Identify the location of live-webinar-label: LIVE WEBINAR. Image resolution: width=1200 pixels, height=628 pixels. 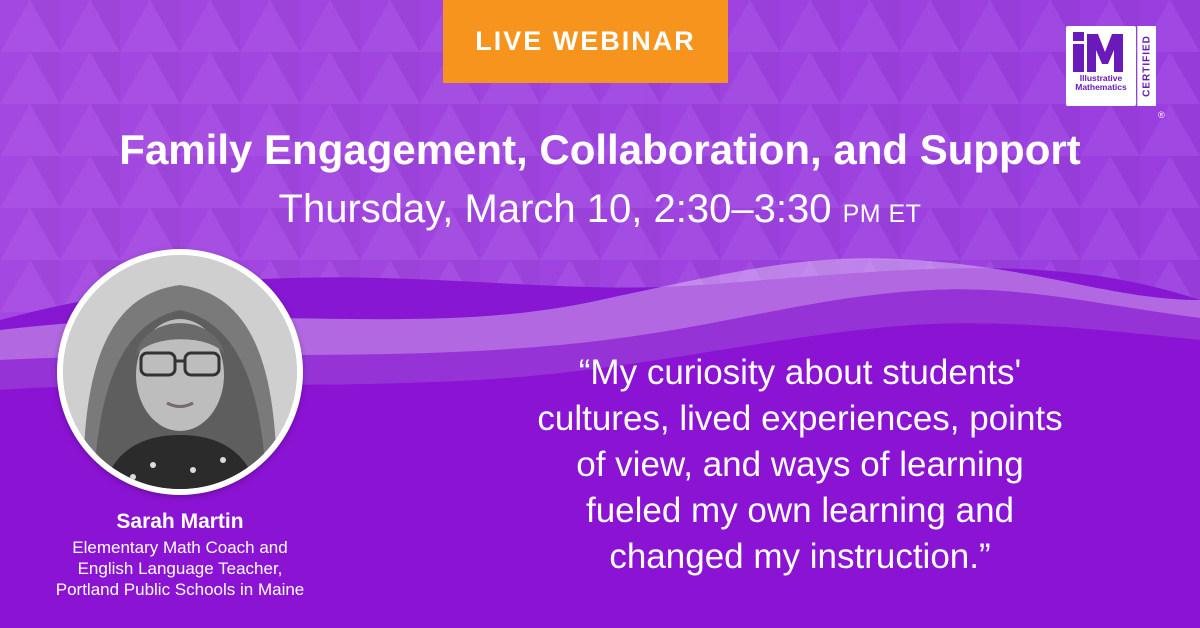
(585, 41).